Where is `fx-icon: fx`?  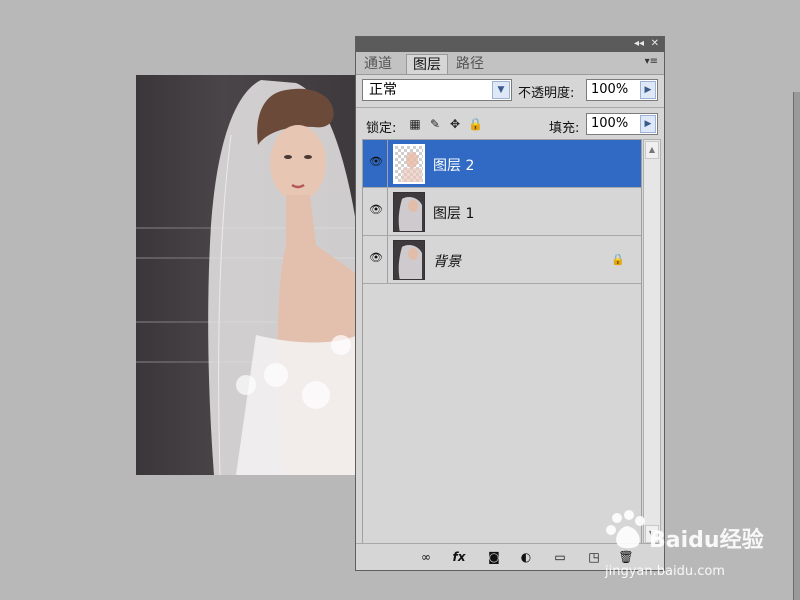 fx-icon: fx is located at coordinates (459, 557).